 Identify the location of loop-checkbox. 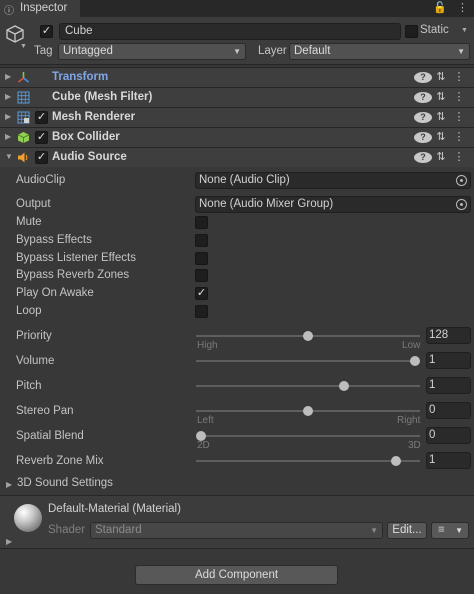
(201, 311).